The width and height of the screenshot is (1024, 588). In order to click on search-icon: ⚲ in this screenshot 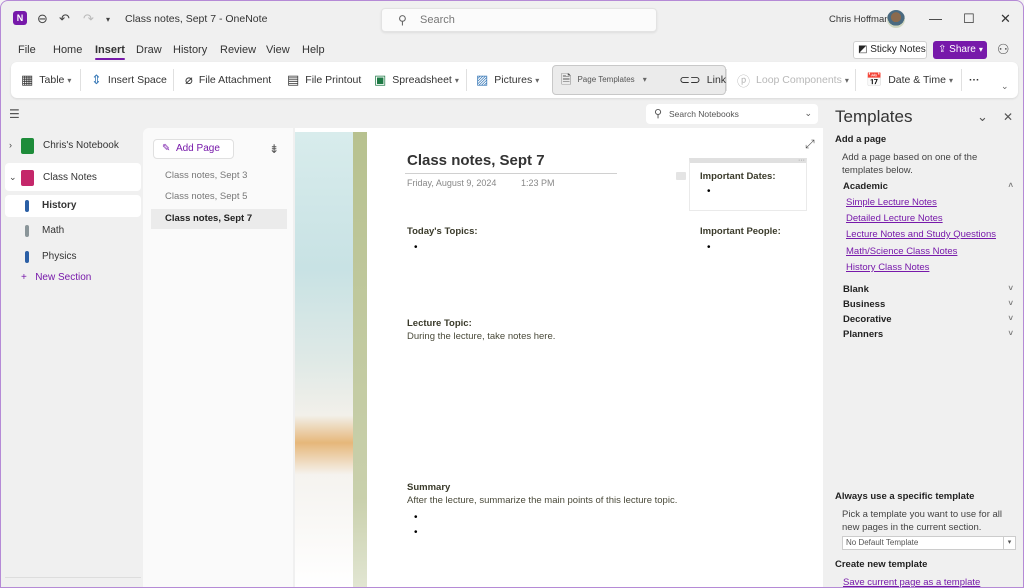, I will do `click(402, 20)`.